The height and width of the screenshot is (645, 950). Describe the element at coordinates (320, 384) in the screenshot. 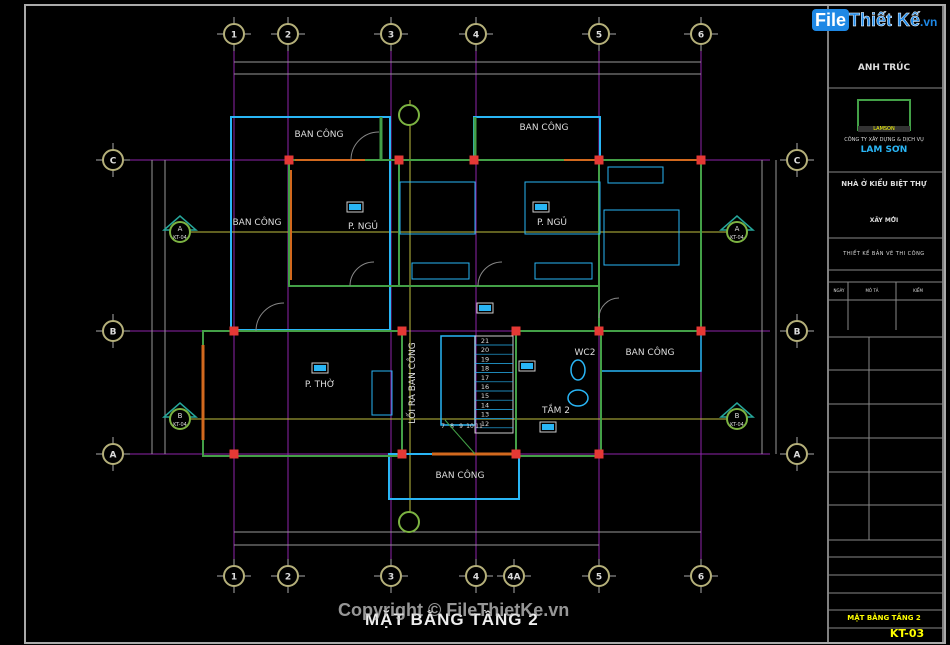

I see `room-label-worship-room: P. THỜ` at that location.